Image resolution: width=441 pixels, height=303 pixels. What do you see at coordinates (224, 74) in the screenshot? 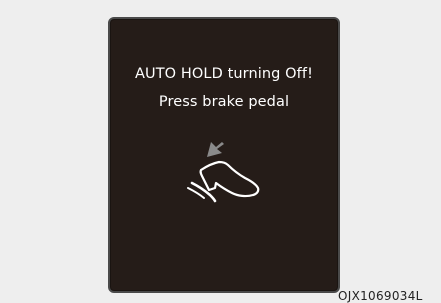
I see `auto-hold-warning-text: AUTO HOLD turning Off!` at bounding box center [224, 74].